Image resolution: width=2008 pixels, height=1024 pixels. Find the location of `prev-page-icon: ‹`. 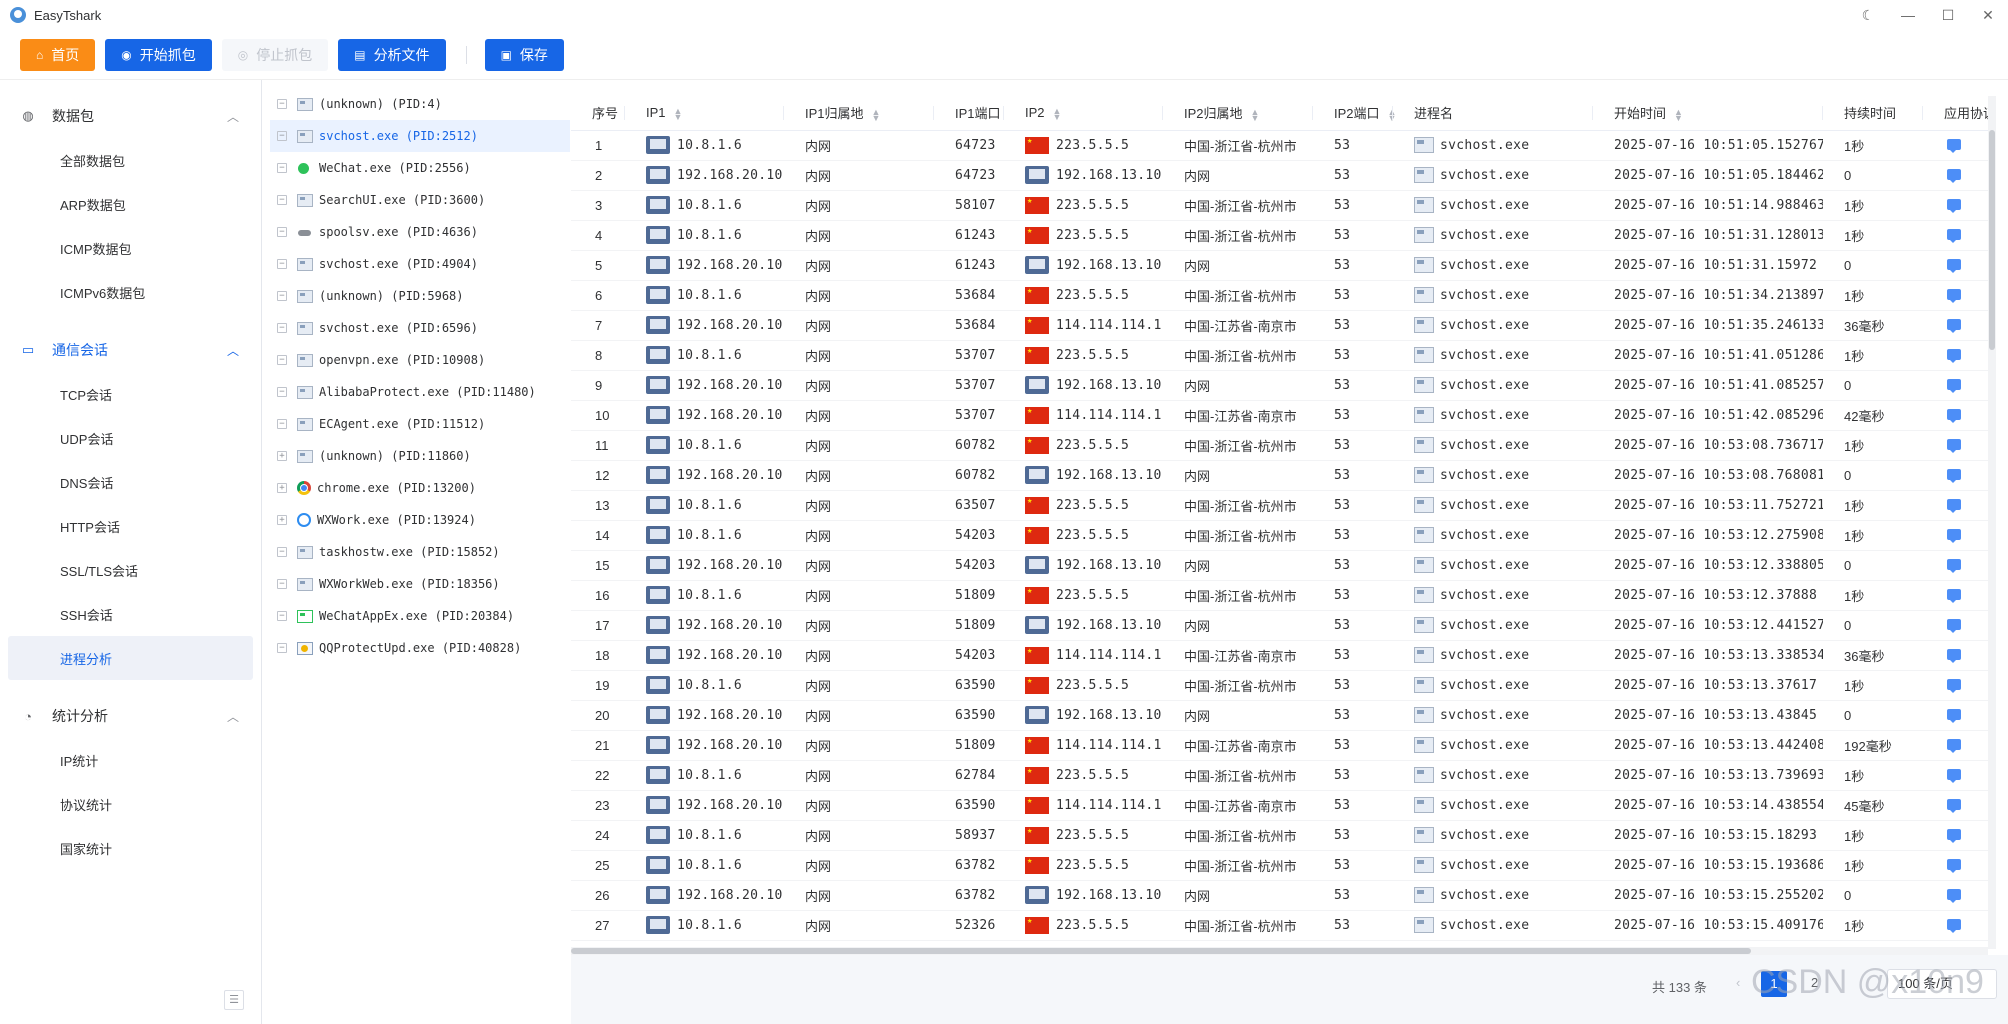

prev-page-icon: ‹ is located at coordinates (1738, 982).